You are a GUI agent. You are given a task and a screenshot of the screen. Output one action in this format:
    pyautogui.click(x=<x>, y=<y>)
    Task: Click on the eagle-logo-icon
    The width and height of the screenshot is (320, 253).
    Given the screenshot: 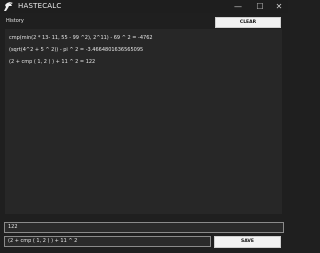 What is the action you would take?
    pyautogui.click(x=8, y=6)
    